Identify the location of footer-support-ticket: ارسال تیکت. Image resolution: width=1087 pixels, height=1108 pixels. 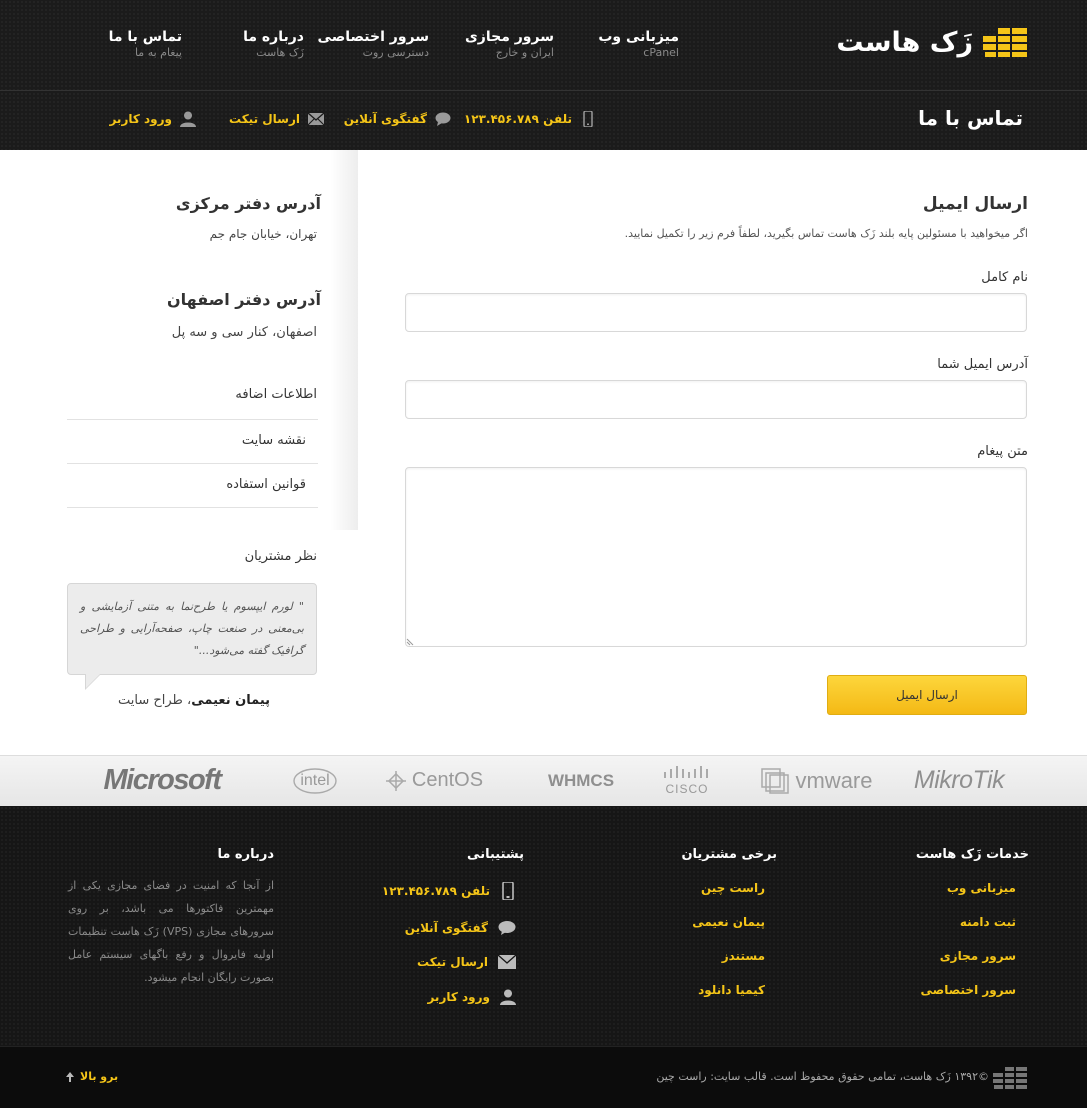
(466, 962).